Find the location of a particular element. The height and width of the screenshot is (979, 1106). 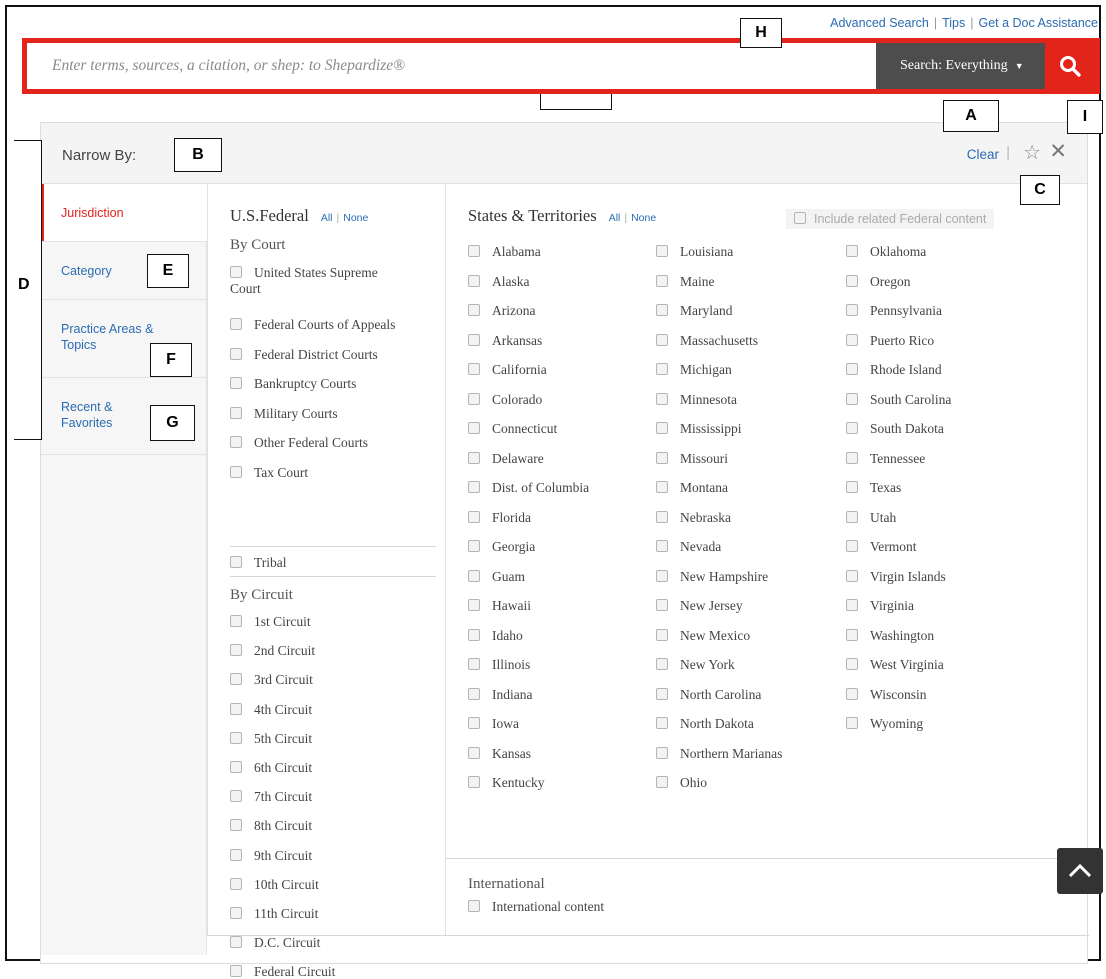

checkbox-tribal: Tribal is located at coordinates (258, 562).